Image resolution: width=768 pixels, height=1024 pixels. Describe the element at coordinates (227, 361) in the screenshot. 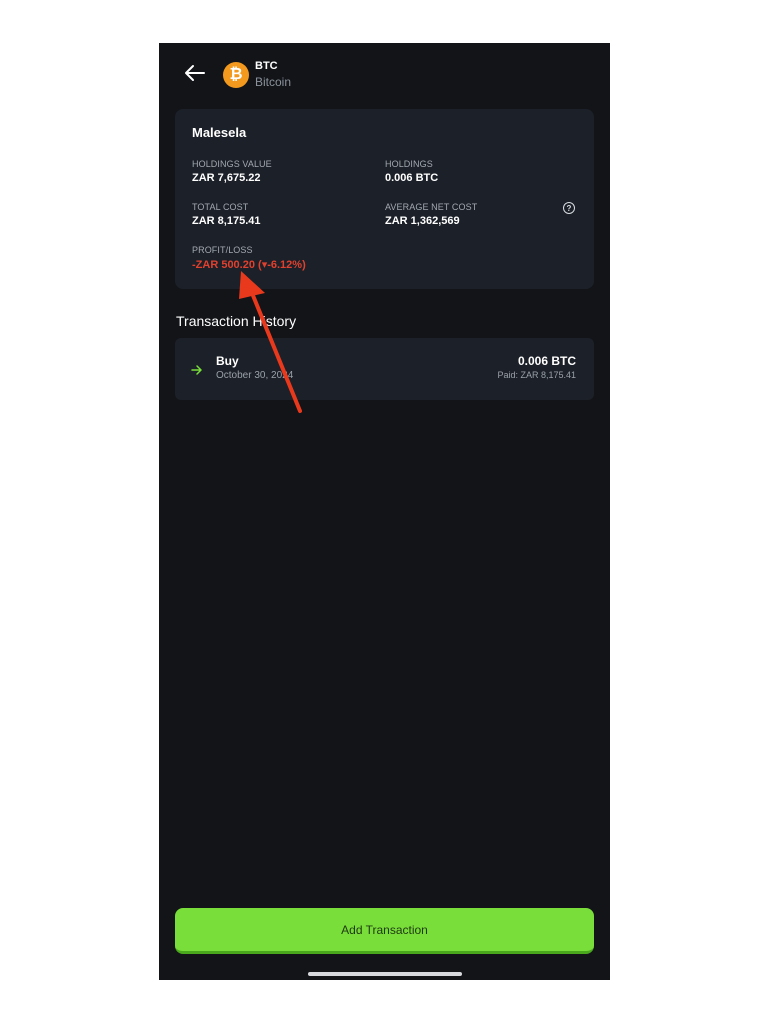

I see `transaction-type: Buy` at that location.